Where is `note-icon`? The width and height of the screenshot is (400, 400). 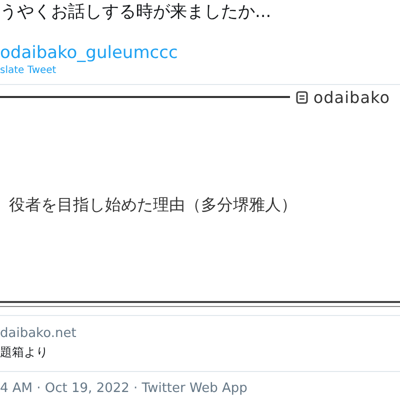
note-icon is located at coordinates (302, 97).